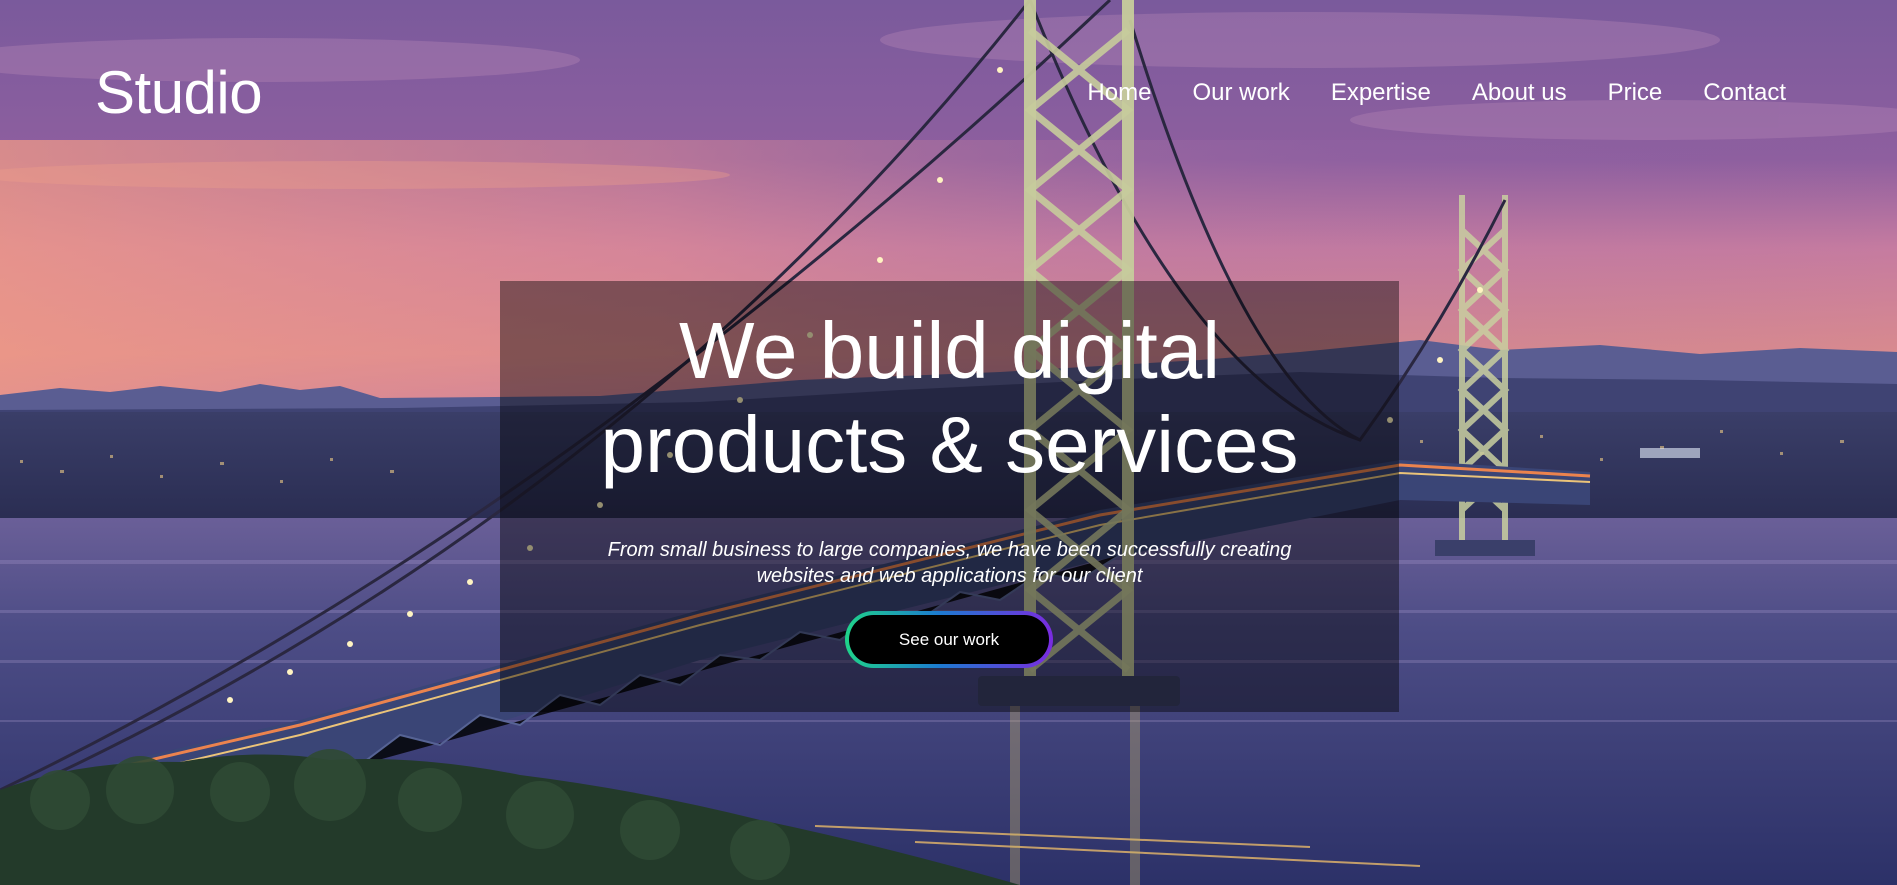 The height and width of the screenshot is (885, 1897). What do you see at coordinates (1744, 93) in the screenshot?
I see `nav-item-contact: Contact` at bounding box center [1744, 93].